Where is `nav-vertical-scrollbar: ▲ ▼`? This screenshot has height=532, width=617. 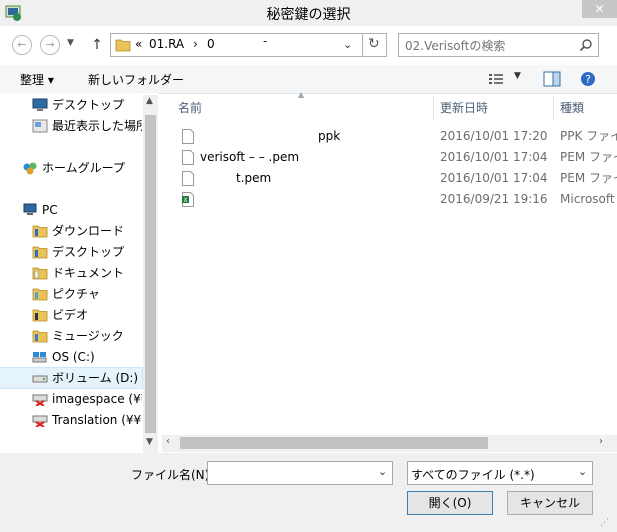 nav-vertical-scrollbar: ▲ ▼ is located at coordinates (150, 274).